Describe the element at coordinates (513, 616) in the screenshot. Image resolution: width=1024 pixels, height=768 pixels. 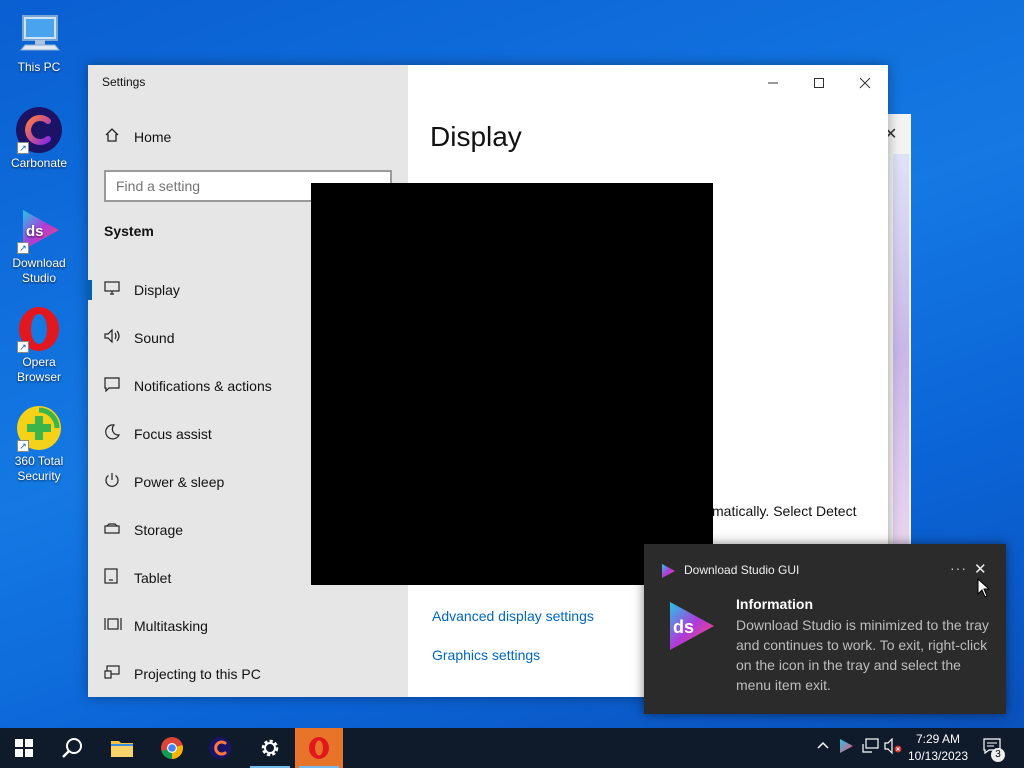
I see `advanced-display-settings-link: Advanced display settings` at that location.